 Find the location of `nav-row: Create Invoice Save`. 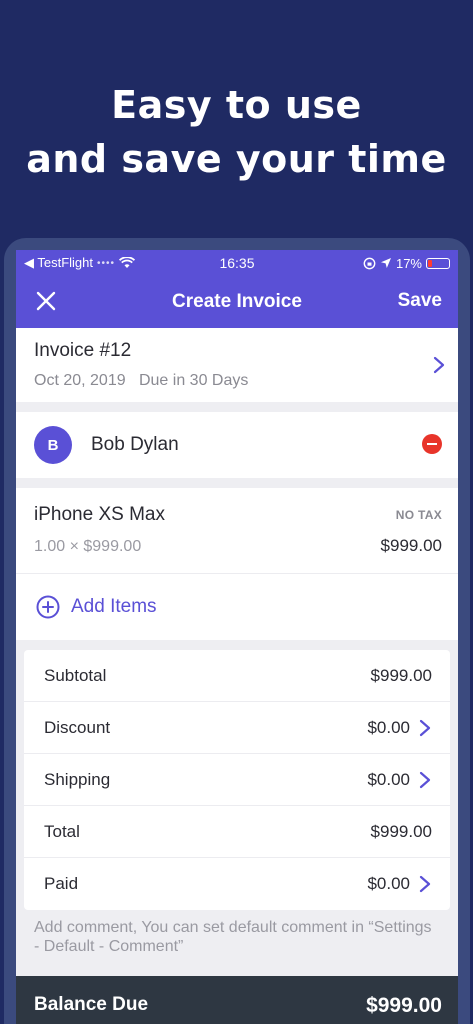

nav-row: Create Invoice Save is located at coordinates (237, 302).